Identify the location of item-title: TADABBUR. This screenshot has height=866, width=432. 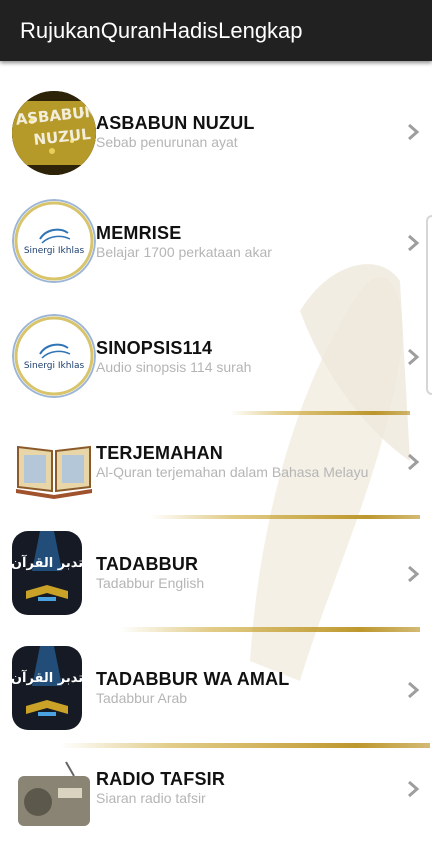
(147, 564).